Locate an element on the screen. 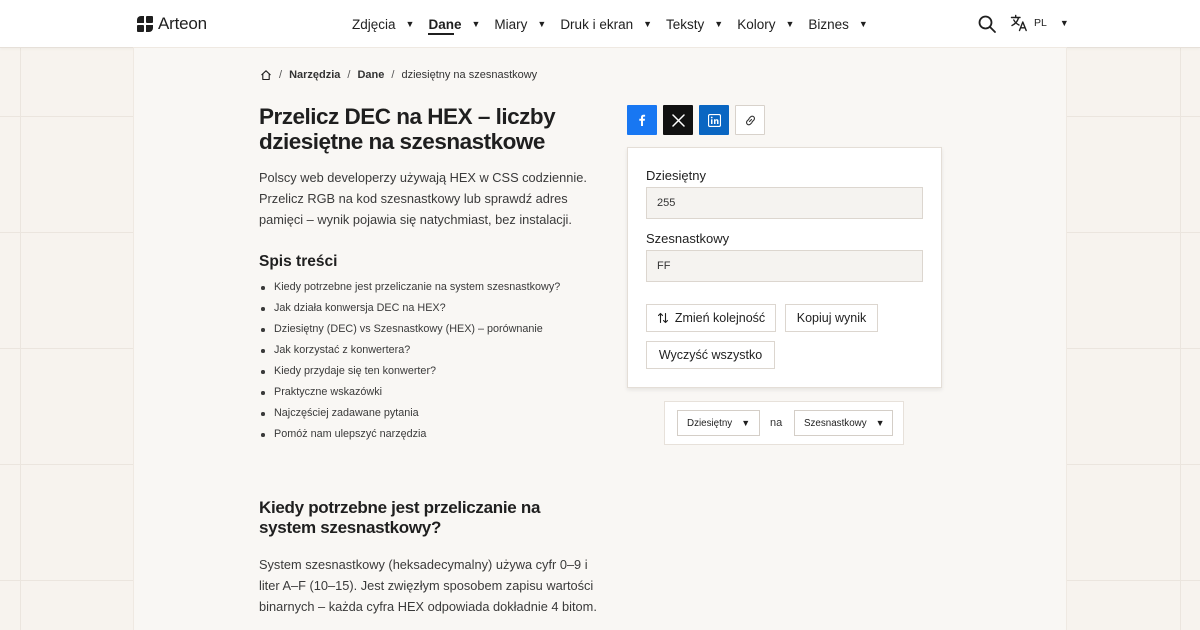  copy-link-button is located at coordinates (750, 120).